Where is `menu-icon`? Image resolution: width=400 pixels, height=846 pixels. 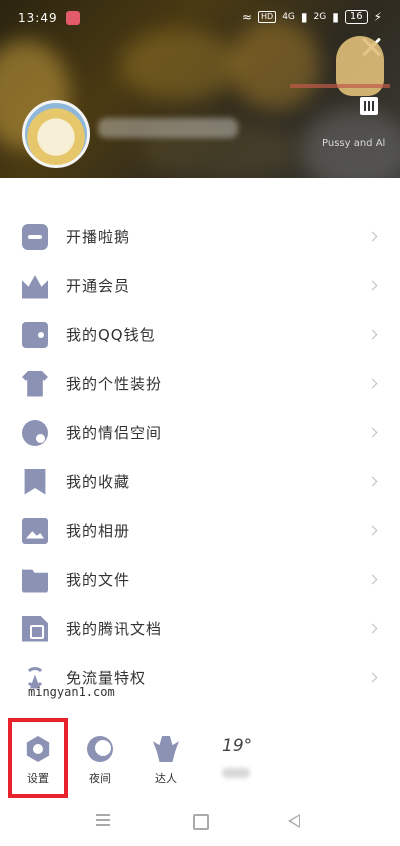
menu-icon is located at coordinates (103, 820).